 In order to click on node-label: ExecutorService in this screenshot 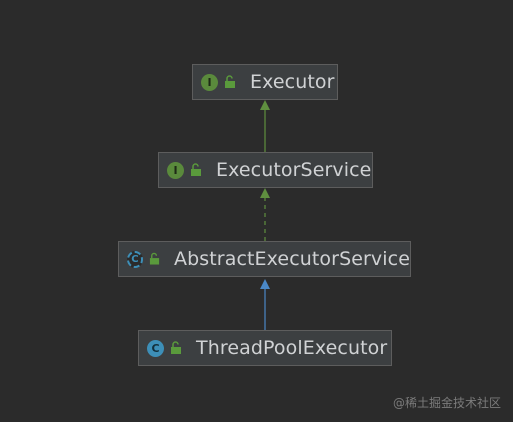, I will do `click(294, 170)`.